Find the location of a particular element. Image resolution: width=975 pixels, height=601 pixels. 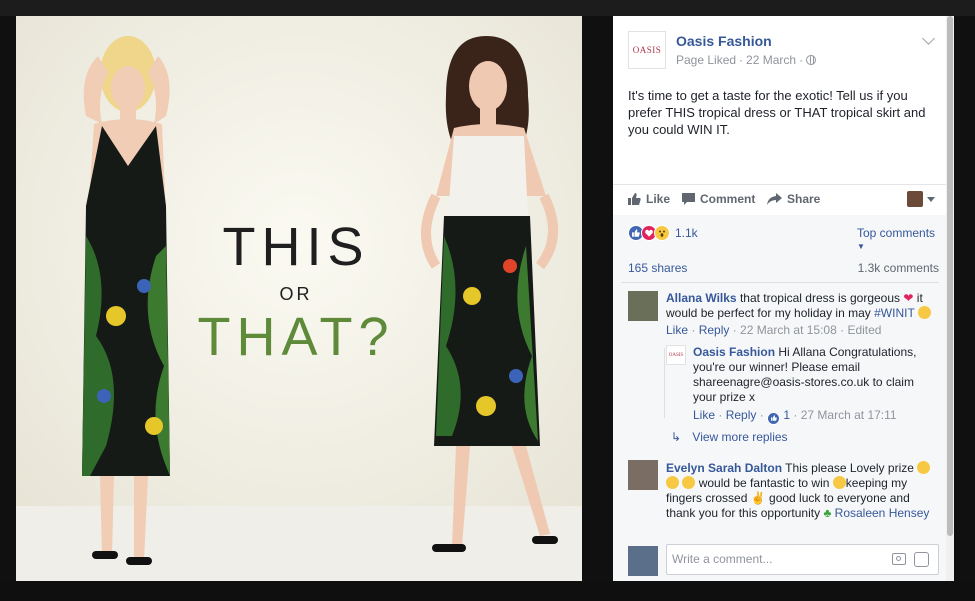

crossed-fingers-icon: ✌ is located at coordinates (758, 498).